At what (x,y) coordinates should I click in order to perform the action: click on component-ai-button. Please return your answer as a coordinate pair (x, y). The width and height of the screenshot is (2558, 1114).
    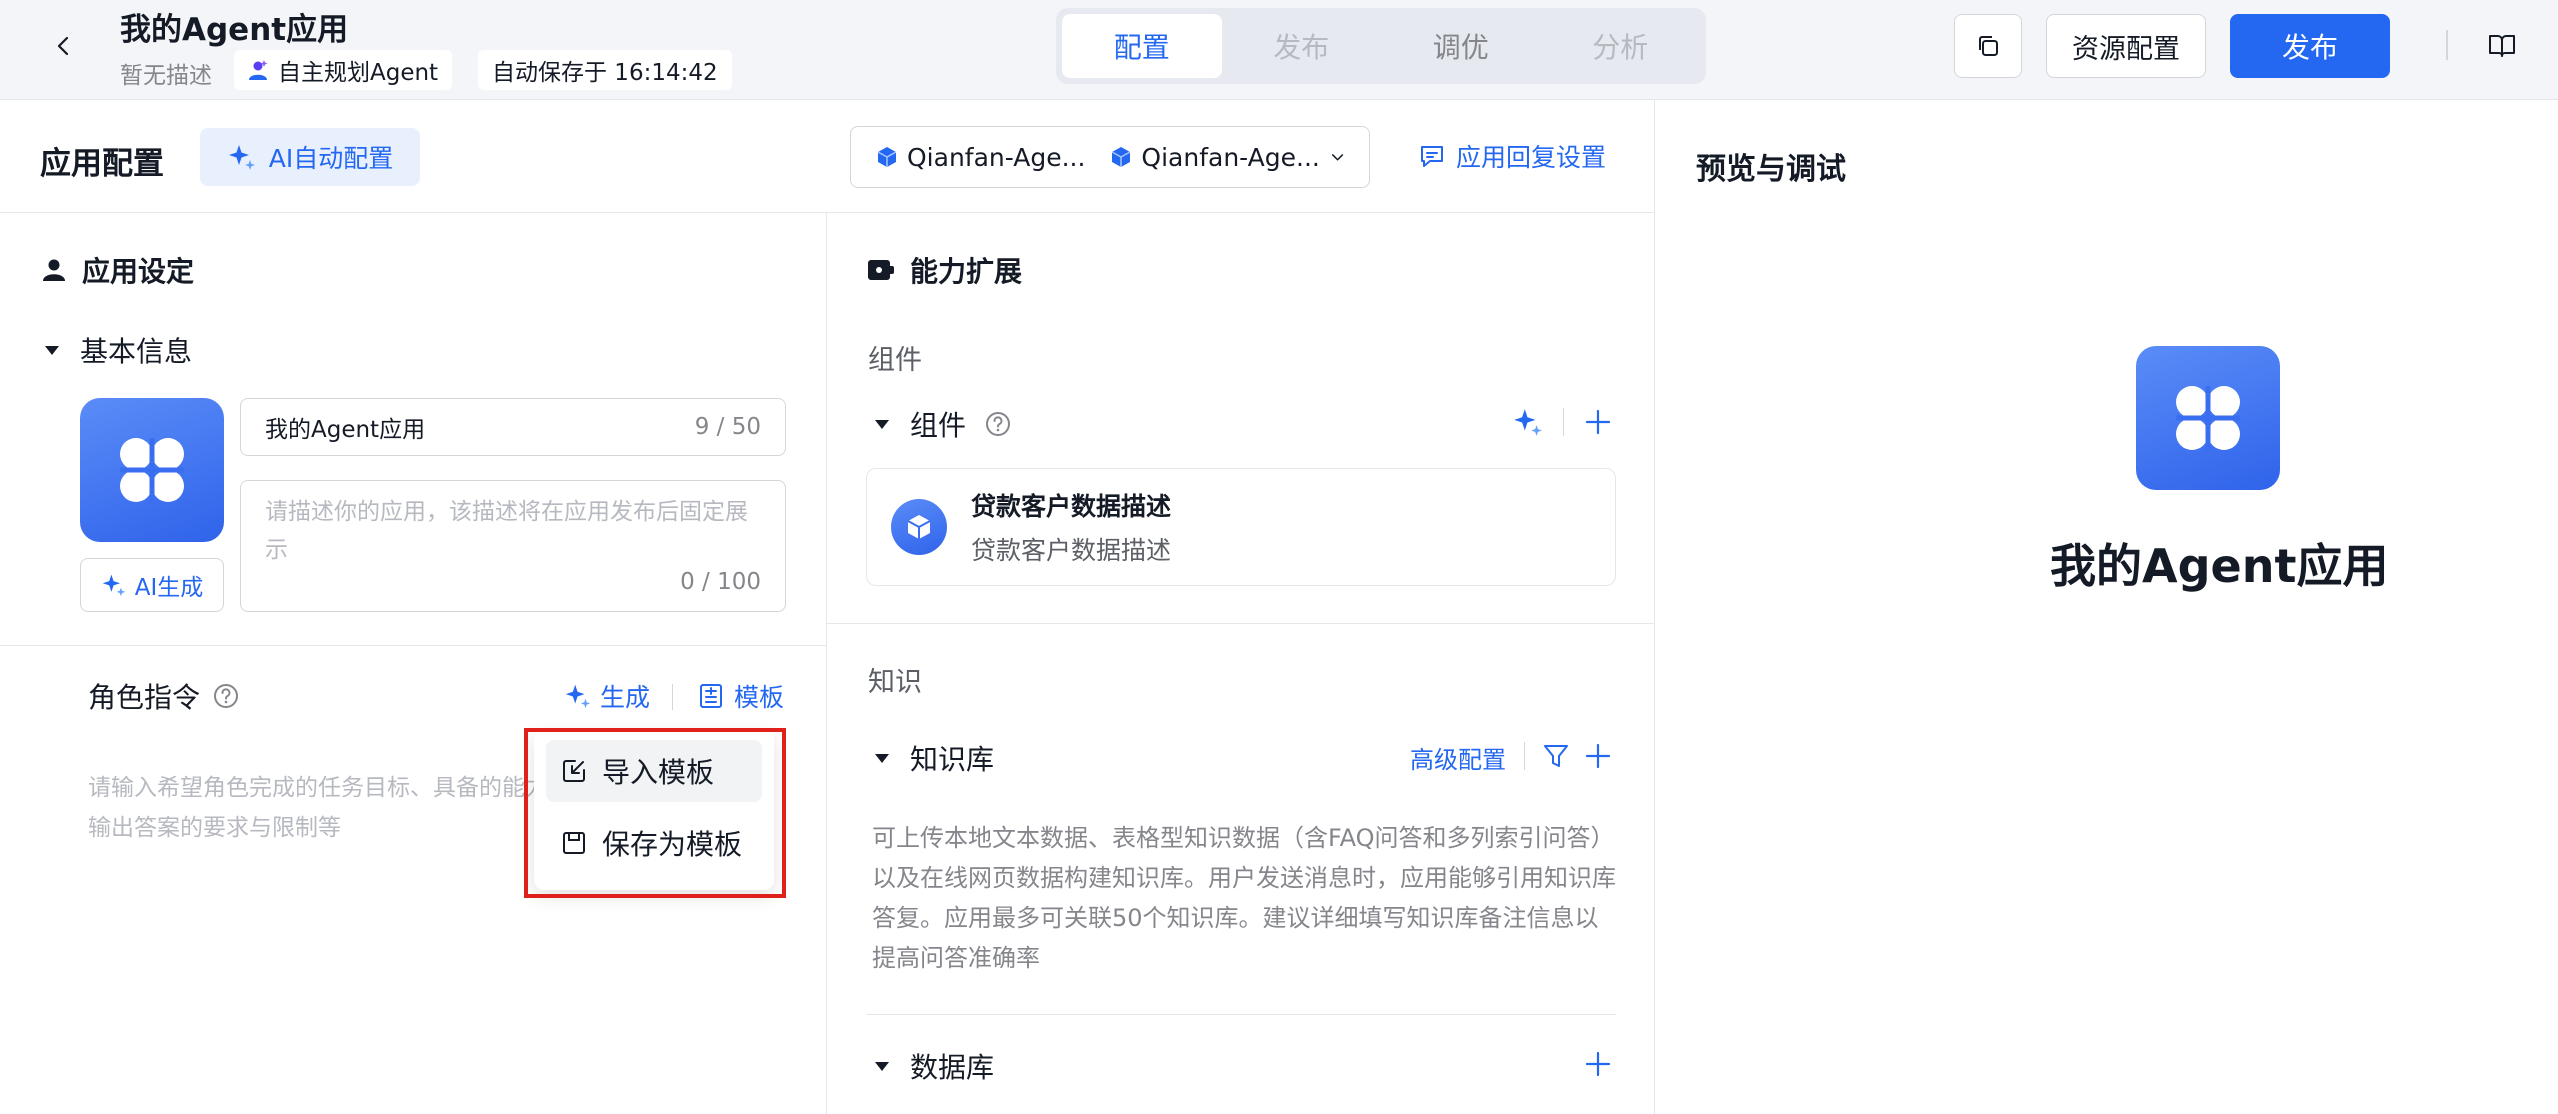
    Looking at the image, I should click on (1528, 422).